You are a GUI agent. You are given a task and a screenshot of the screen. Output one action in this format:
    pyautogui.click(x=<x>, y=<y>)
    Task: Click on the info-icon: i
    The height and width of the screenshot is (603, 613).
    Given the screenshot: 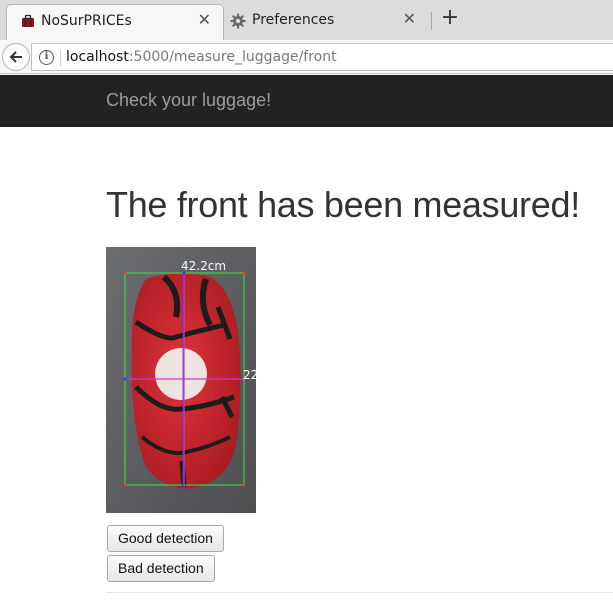 What is the action you would take?
    pyautogui.click(x=46, y=57)
    